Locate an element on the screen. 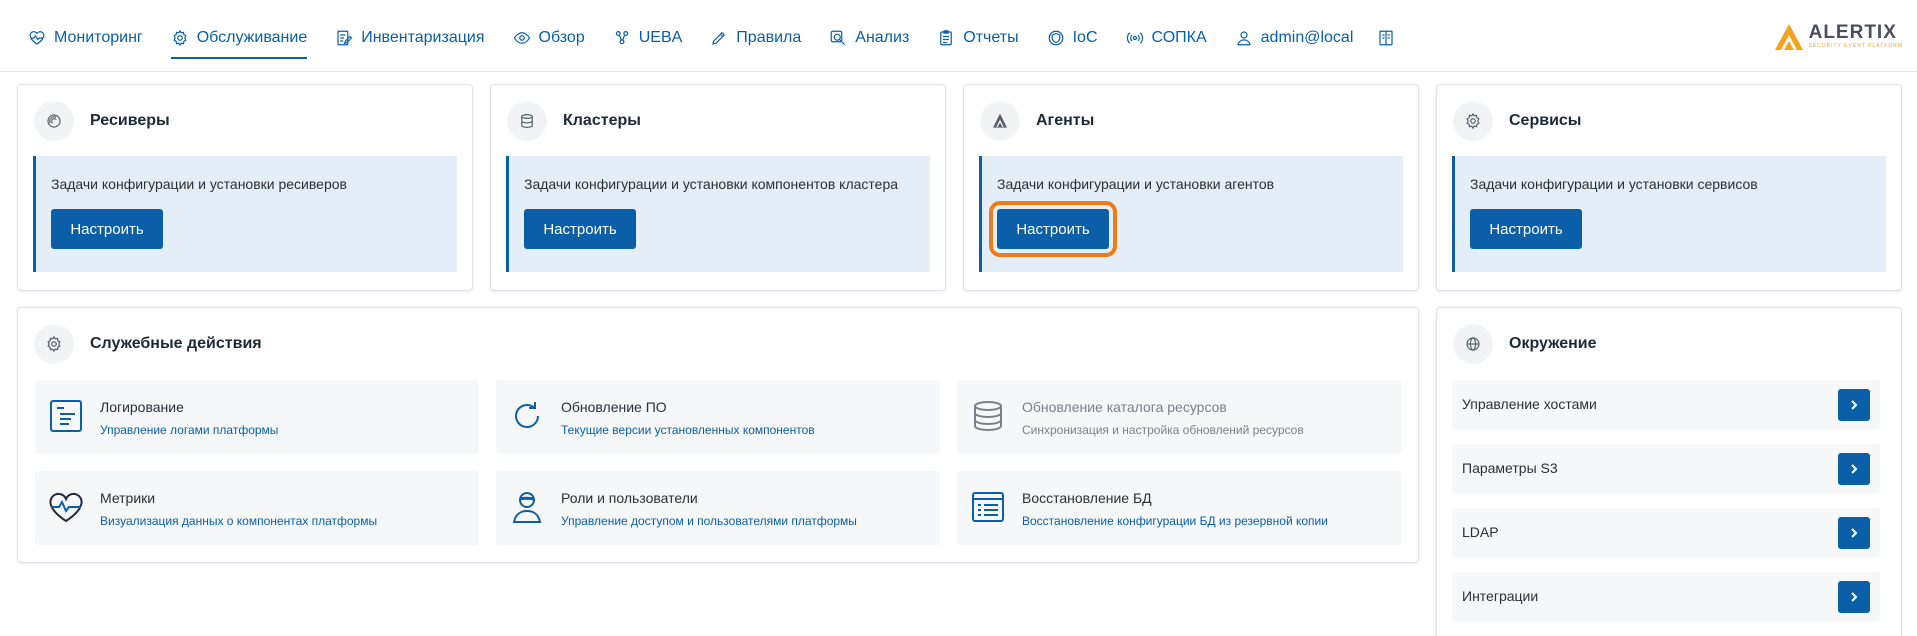 Image resolution: width=1917 pixels, height=636 pixels. nav-item-label: Мониторинг is located at coordinates (98, 37).